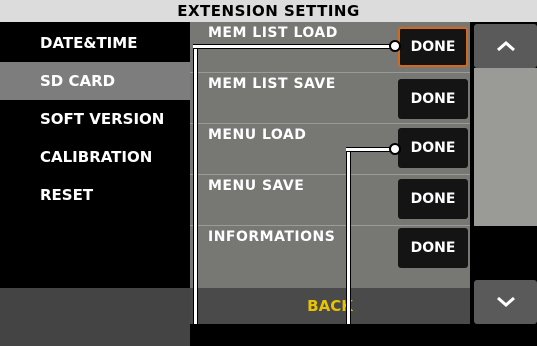 The width and height of the screenshot is (537, 346). Describe the element at coordinates (433, 199) in the screenshot. I see `menu-save-done-button: DONE` at that location.